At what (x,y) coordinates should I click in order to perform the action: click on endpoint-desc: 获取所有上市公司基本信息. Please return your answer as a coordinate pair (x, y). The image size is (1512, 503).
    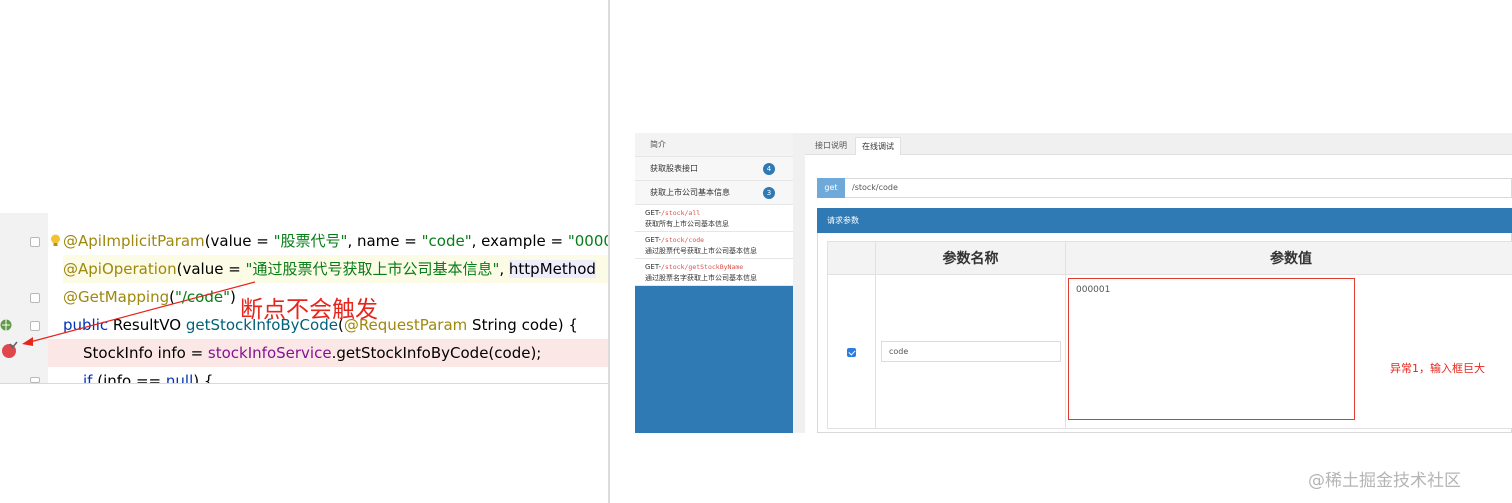
    Looking at the image, I should click on (687, 224).